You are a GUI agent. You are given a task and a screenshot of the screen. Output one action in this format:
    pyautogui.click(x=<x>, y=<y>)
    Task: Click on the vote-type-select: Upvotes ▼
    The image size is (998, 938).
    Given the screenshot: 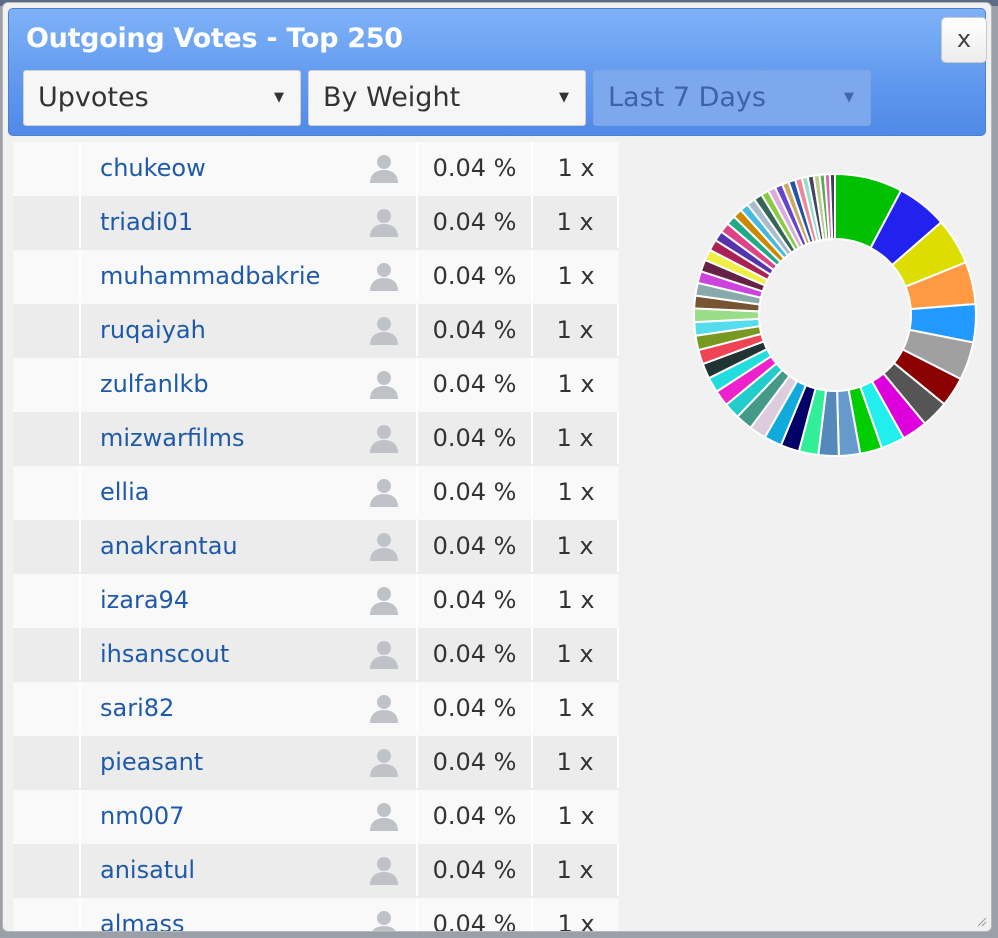 What is the action you would take?
    pyautogui.click(x=162, y=98)
    